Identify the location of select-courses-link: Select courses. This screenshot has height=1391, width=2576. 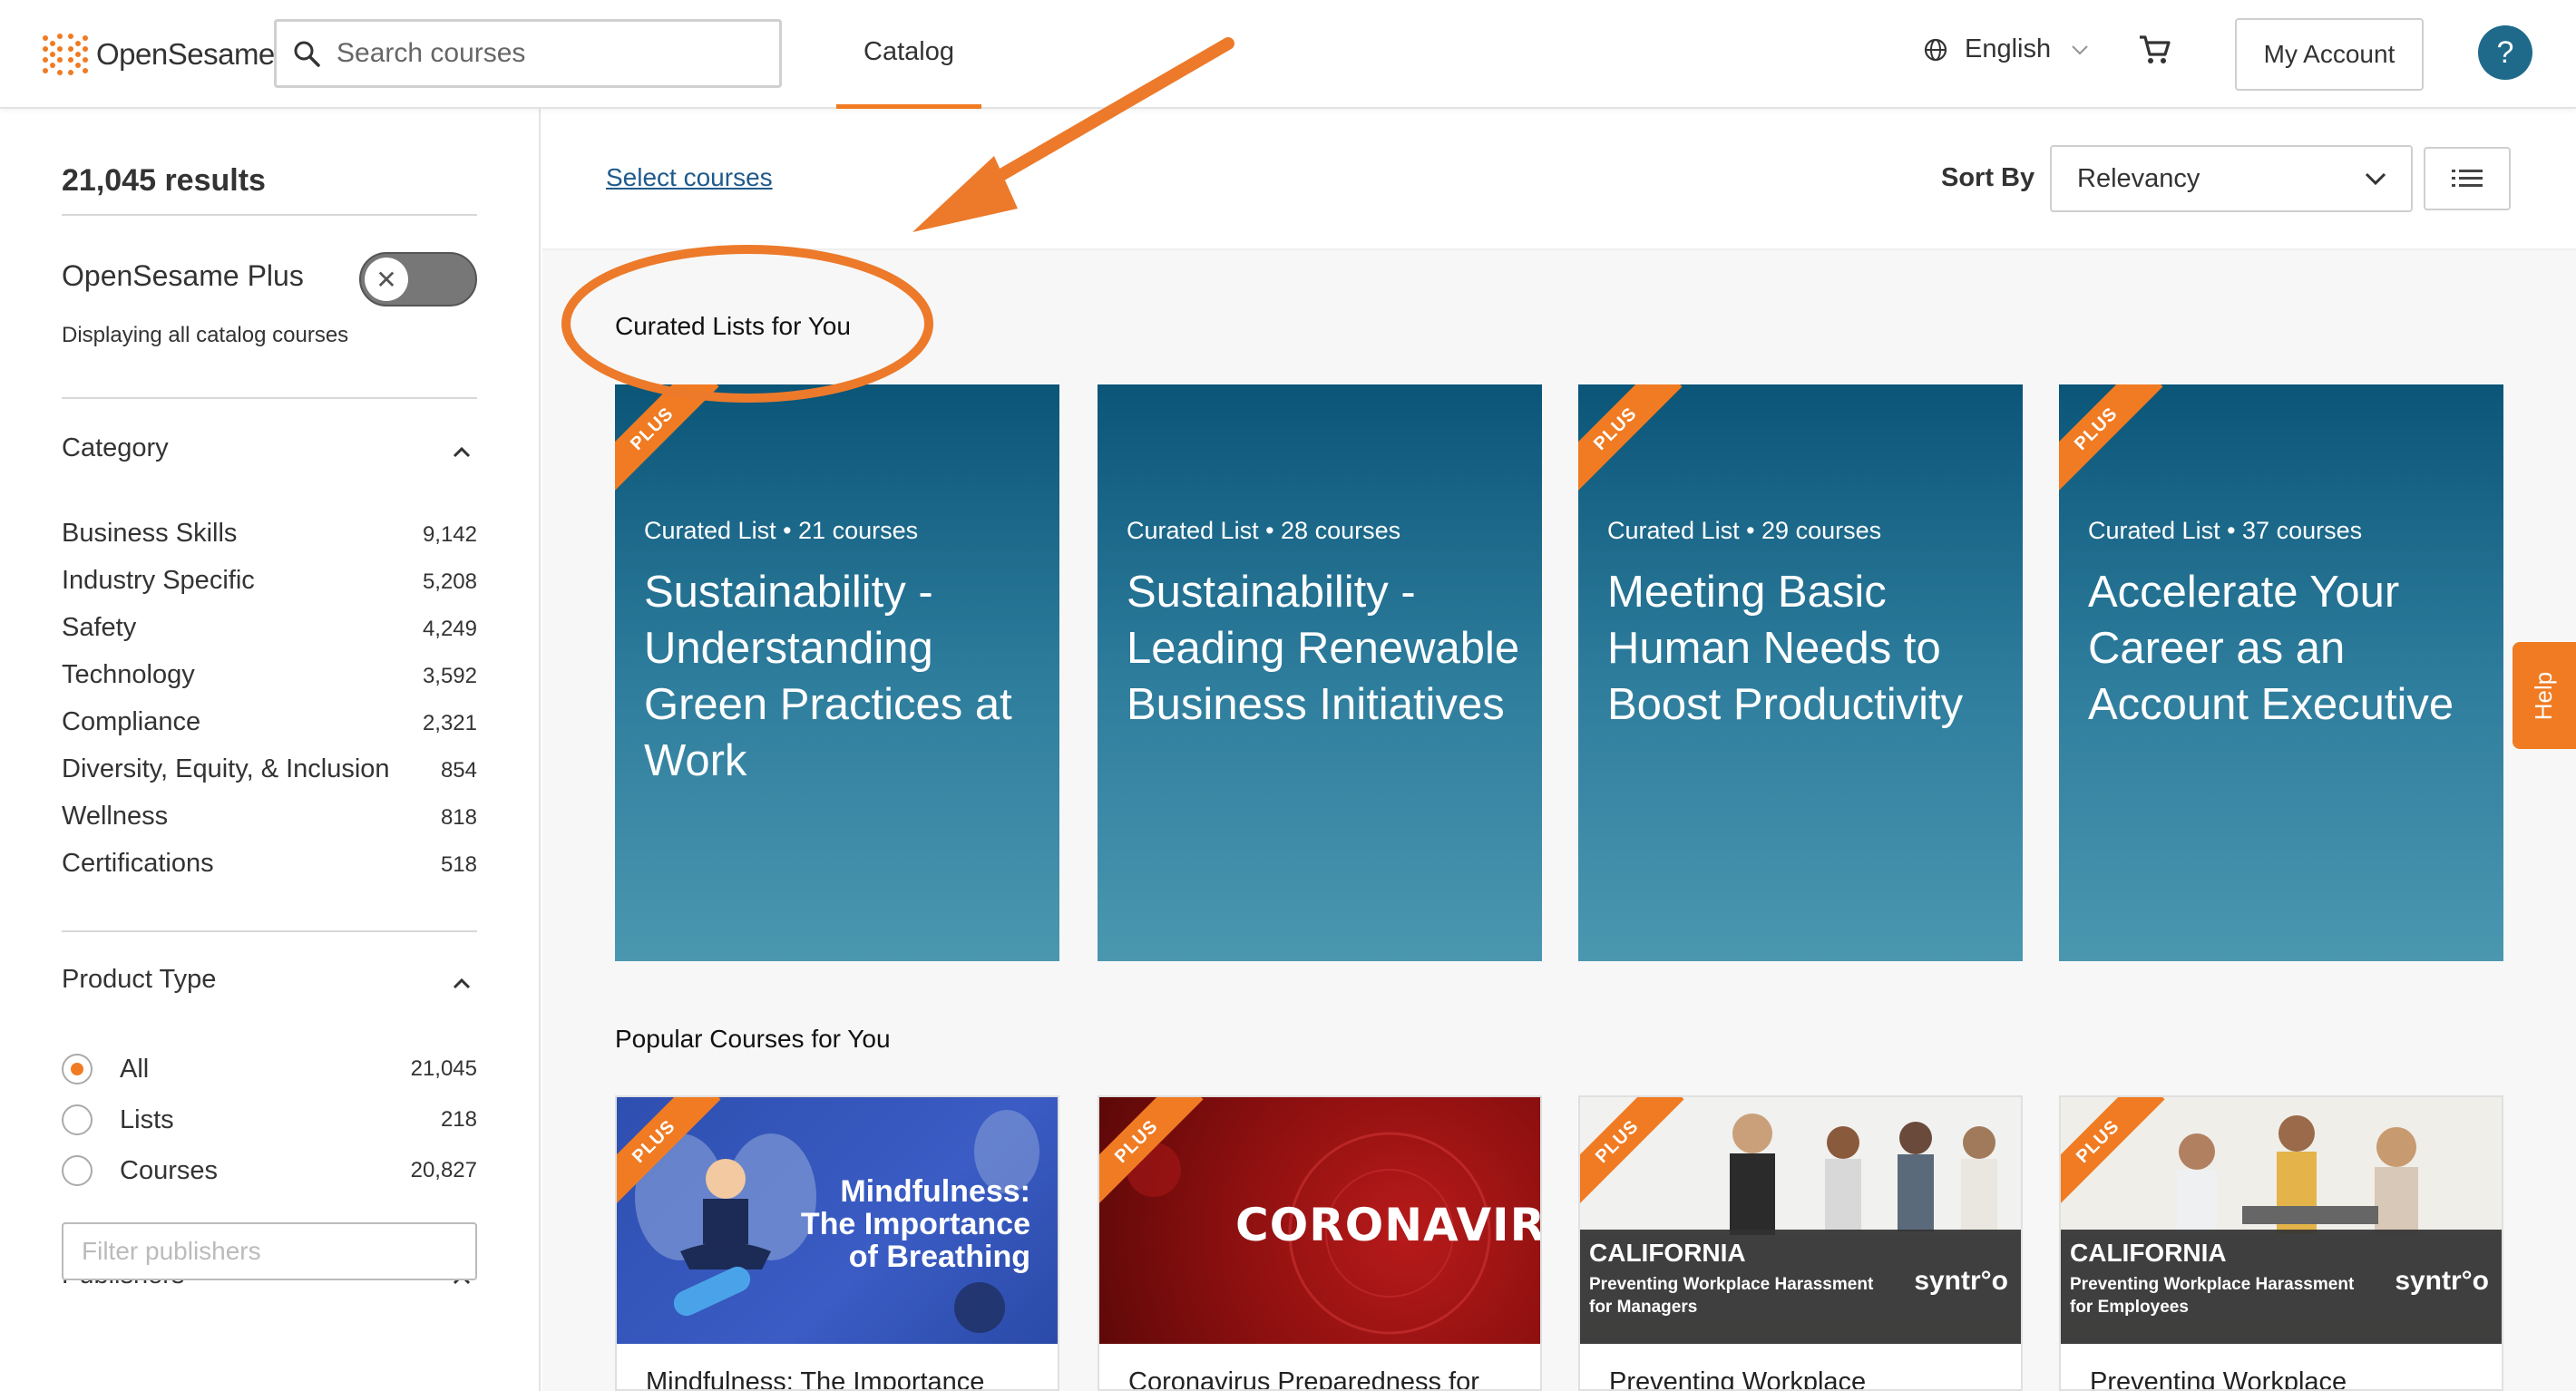
(689, 177).